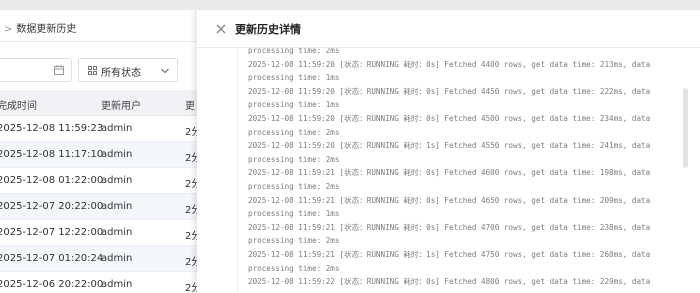 This screenshot has width=700, height=293. I want to click on status-select: 所有状态, so click(128, 70).